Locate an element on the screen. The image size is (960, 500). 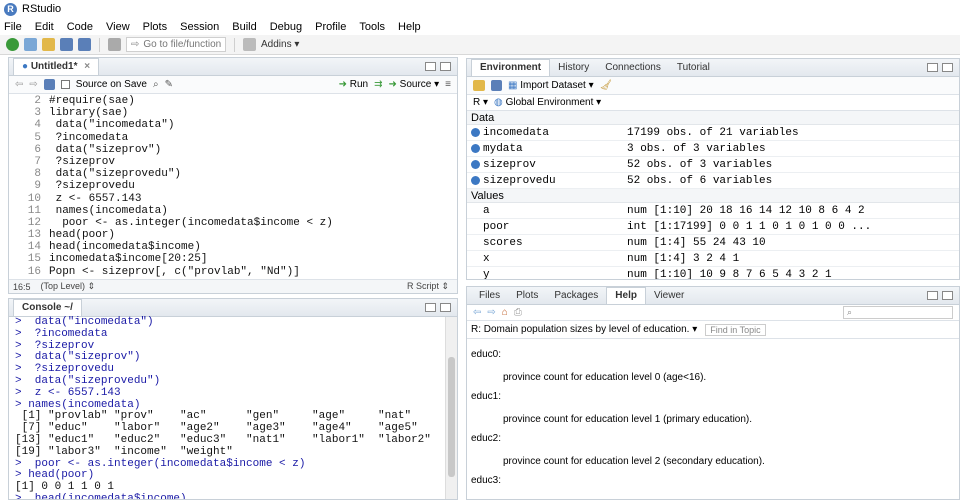
code-text: head(incomedata$income) is located at coordinates (125, 247).